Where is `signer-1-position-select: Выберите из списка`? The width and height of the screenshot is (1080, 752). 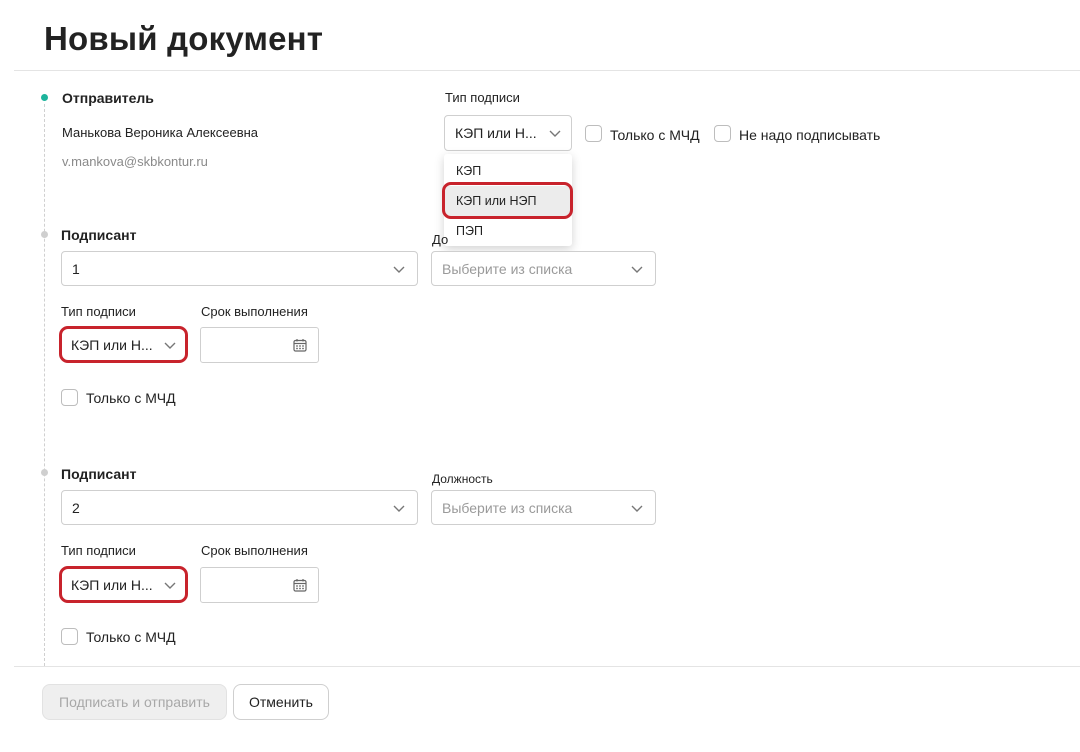 signer-1-position-select: Выберите из списка is located at coordinates (543, 268).